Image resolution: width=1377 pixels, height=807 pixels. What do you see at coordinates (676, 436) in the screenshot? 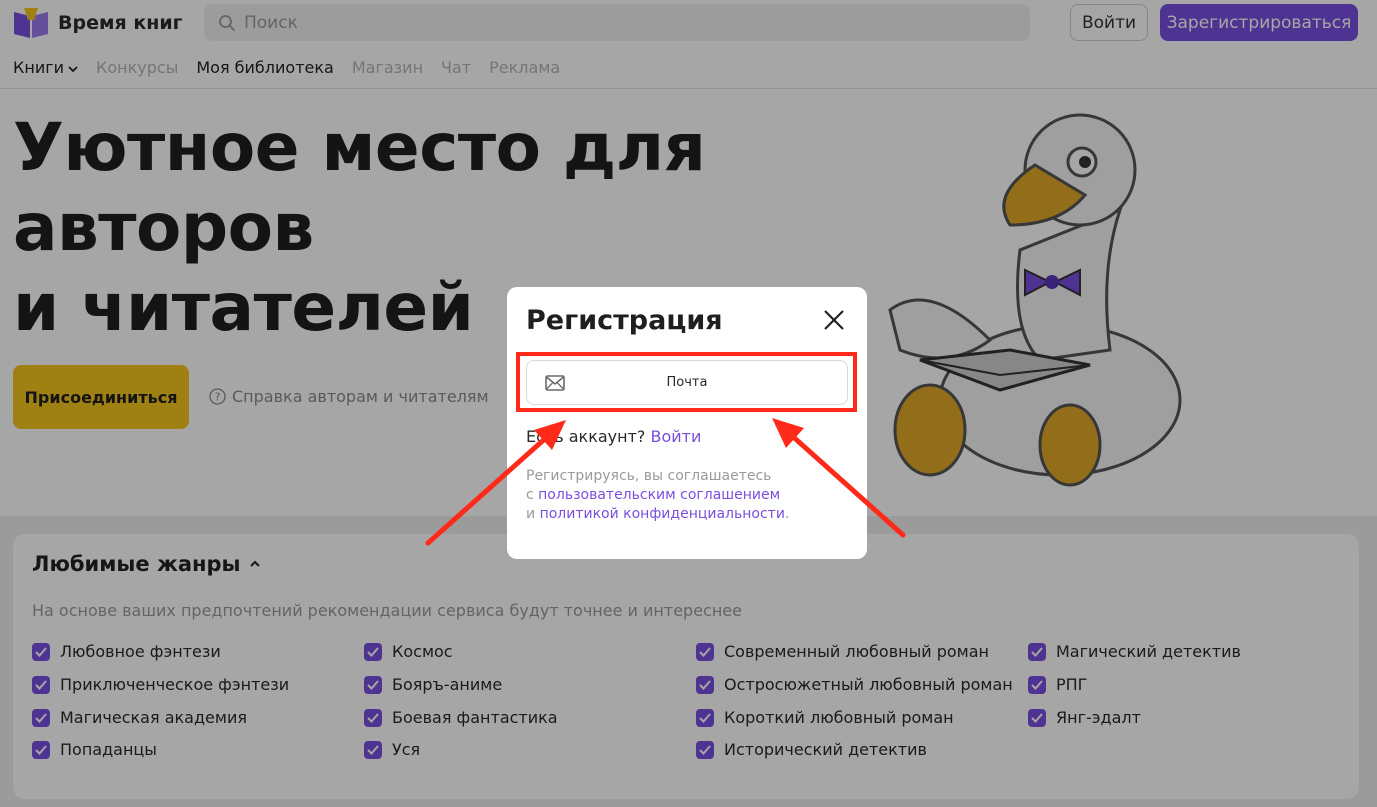
I see `modal-login-link: Войти` at bounding box center [676, 436].